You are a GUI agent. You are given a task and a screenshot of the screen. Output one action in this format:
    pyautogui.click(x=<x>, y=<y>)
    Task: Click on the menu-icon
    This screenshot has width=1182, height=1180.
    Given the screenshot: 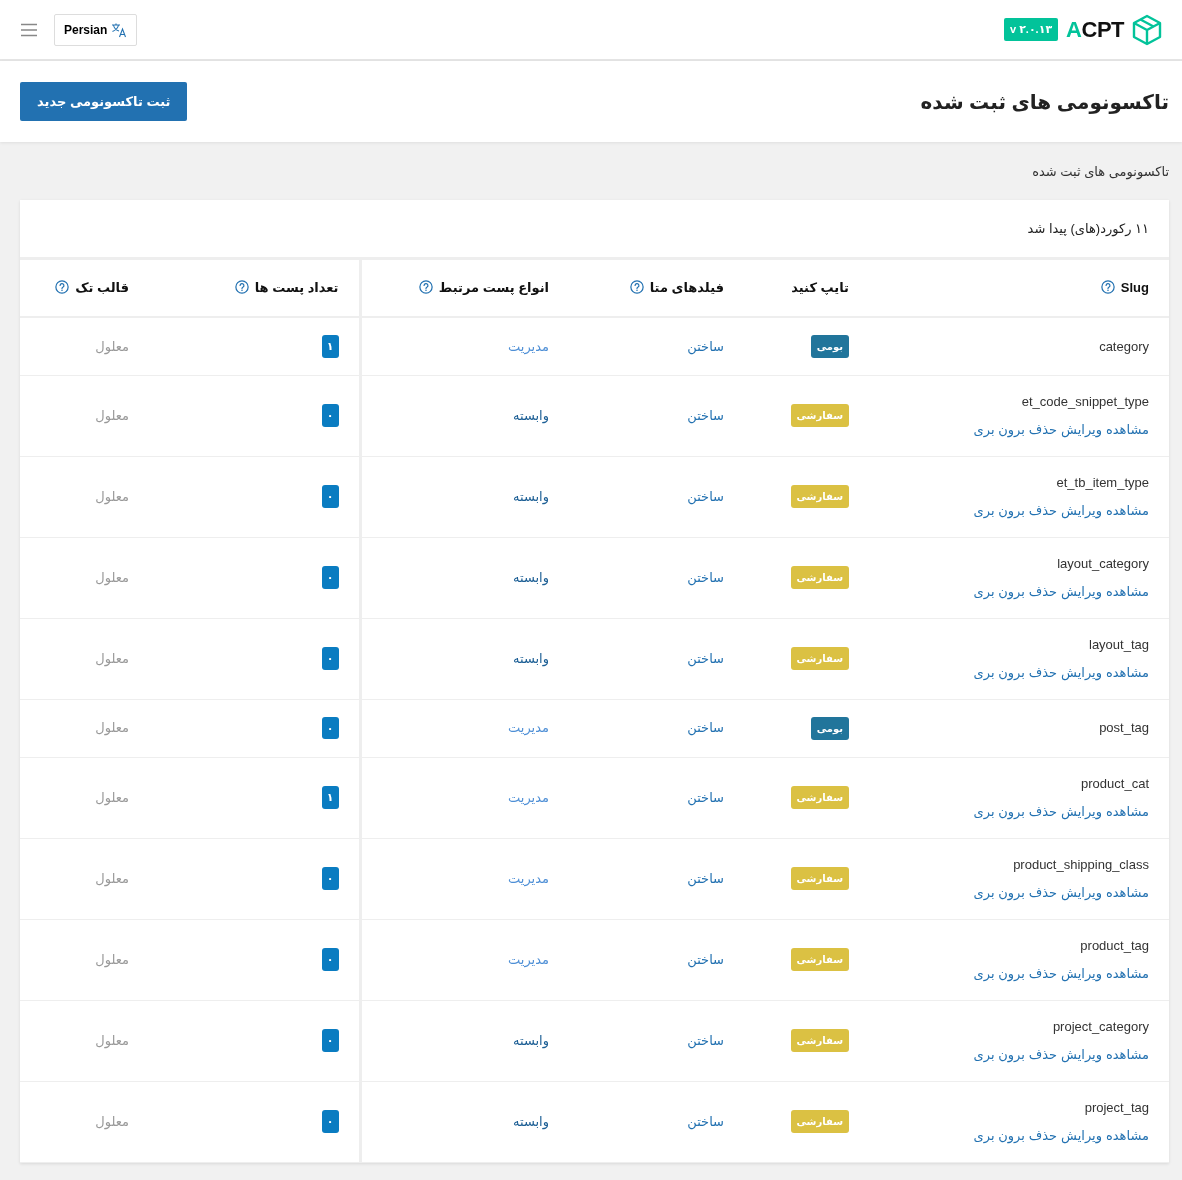 What is the action you would take?
    pyautogui.click(x=29, y=29)
    